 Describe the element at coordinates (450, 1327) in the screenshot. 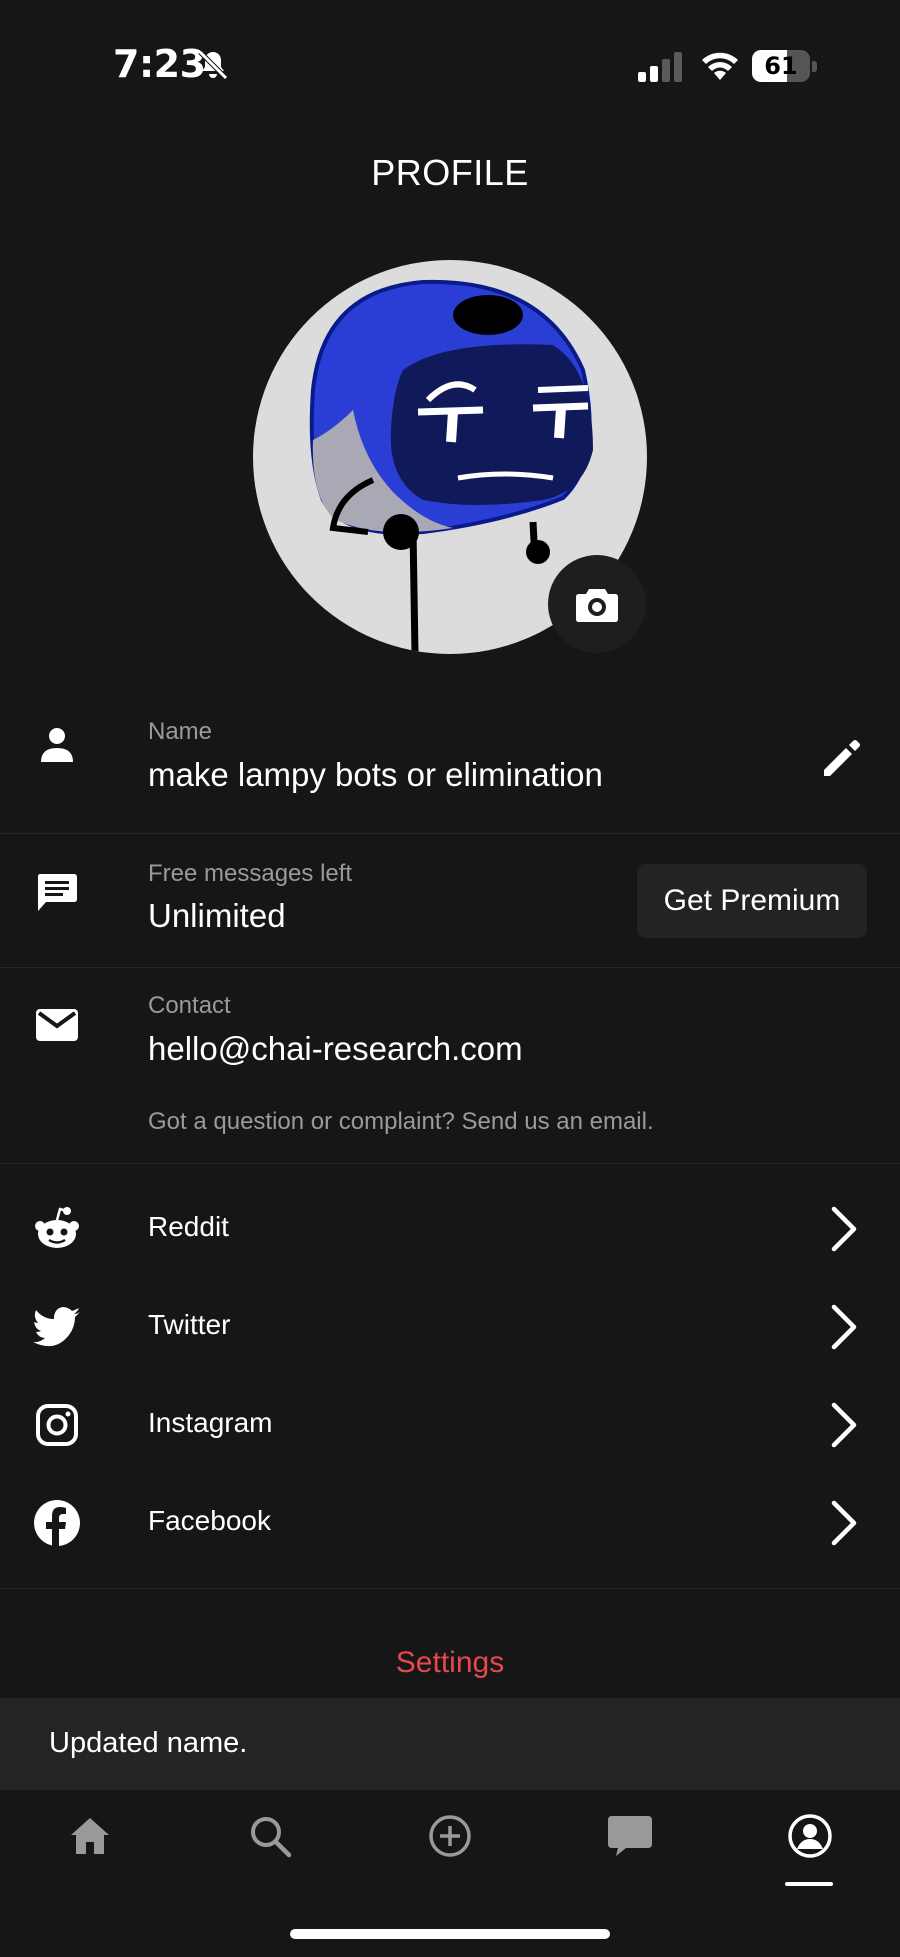

I see `social-row-twitter: Twitter` at that location.